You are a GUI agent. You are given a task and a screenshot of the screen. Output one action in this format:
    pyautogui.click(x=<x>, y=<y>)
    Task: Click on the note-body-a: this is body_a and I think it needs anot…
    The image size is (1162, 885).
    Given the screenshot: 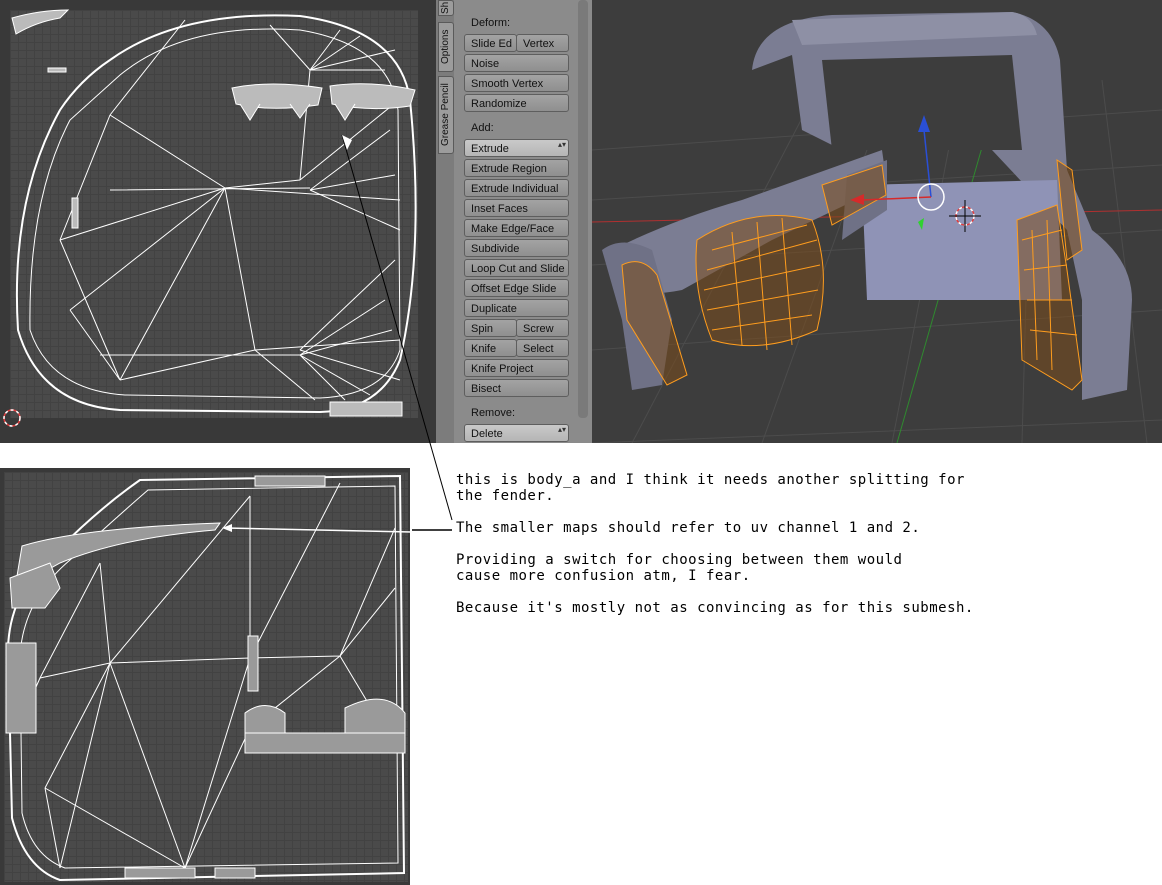 What is the action you would take?
    pyautogui.click(x=710, y=488)
    